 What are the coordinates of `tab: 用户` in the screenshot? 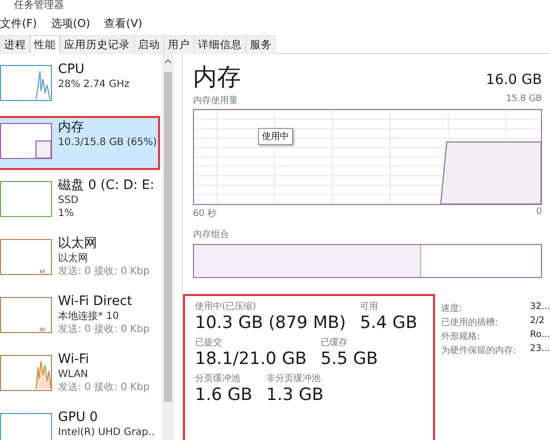 It's located at (179, 44).